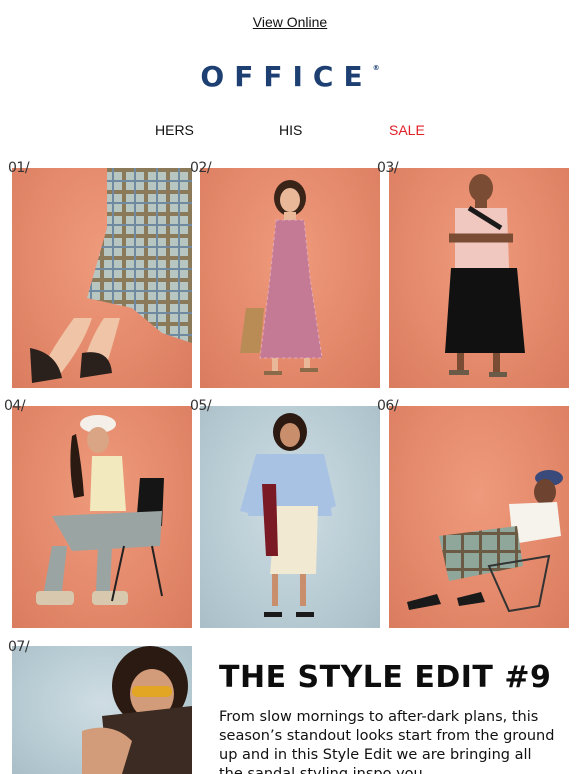 This screenshot has width=580, height=774. Describe the element at coordinates (286, 76) in the screenshot. I see `logo-text: OFFICE` at that location.